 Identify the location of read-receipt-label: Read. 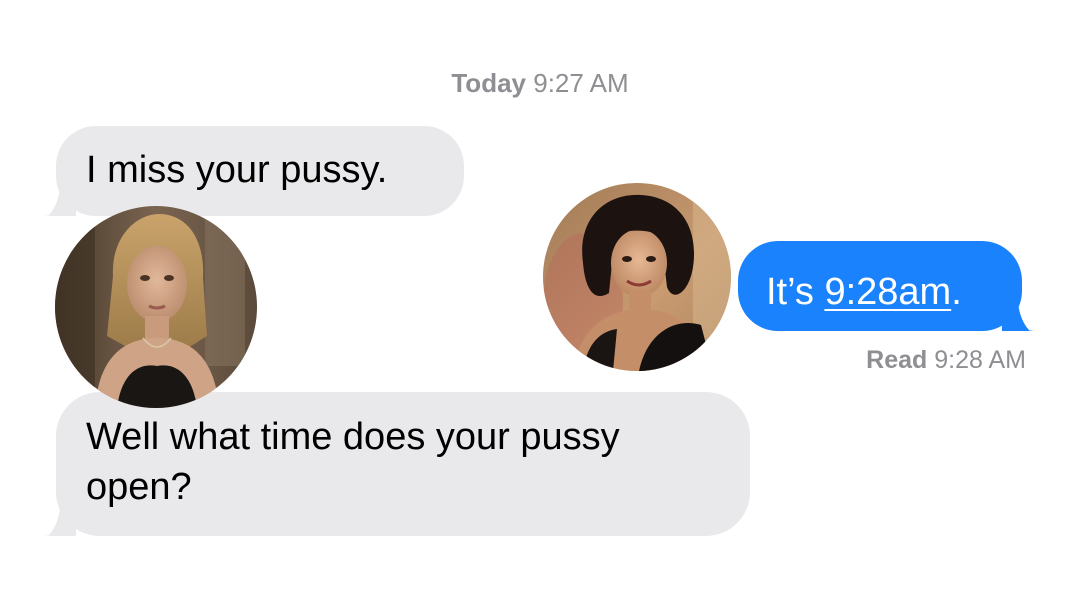
(897, 360).